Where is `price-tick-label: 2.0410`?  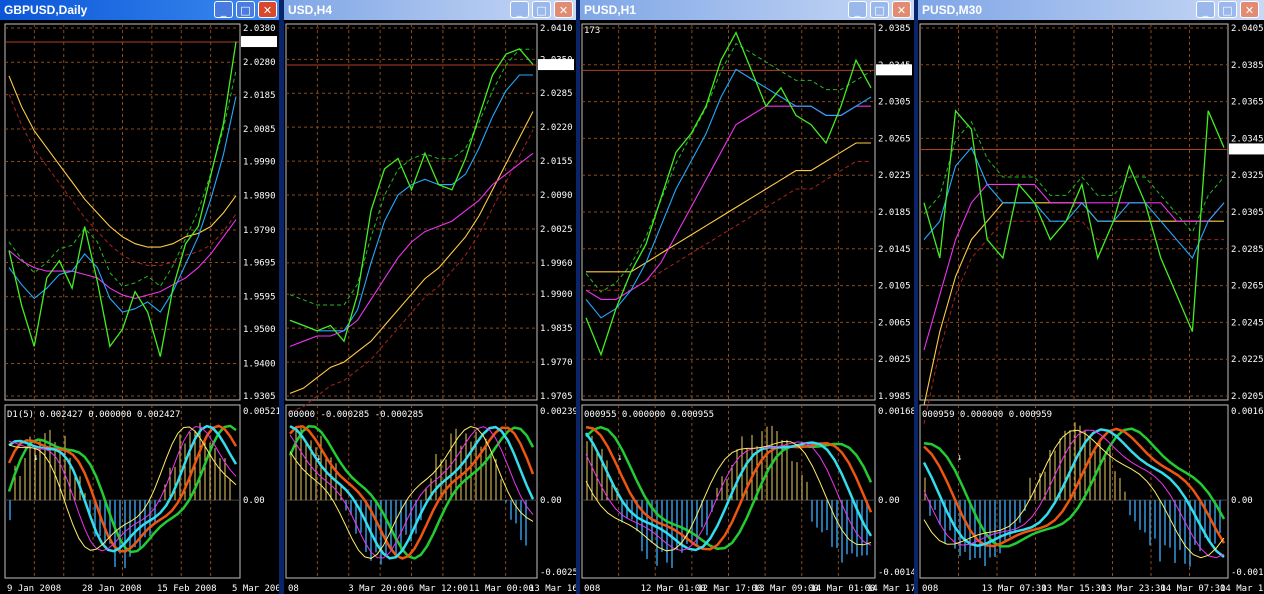
price-tick-label: 2.0410 is located at coordinates (556, 29).